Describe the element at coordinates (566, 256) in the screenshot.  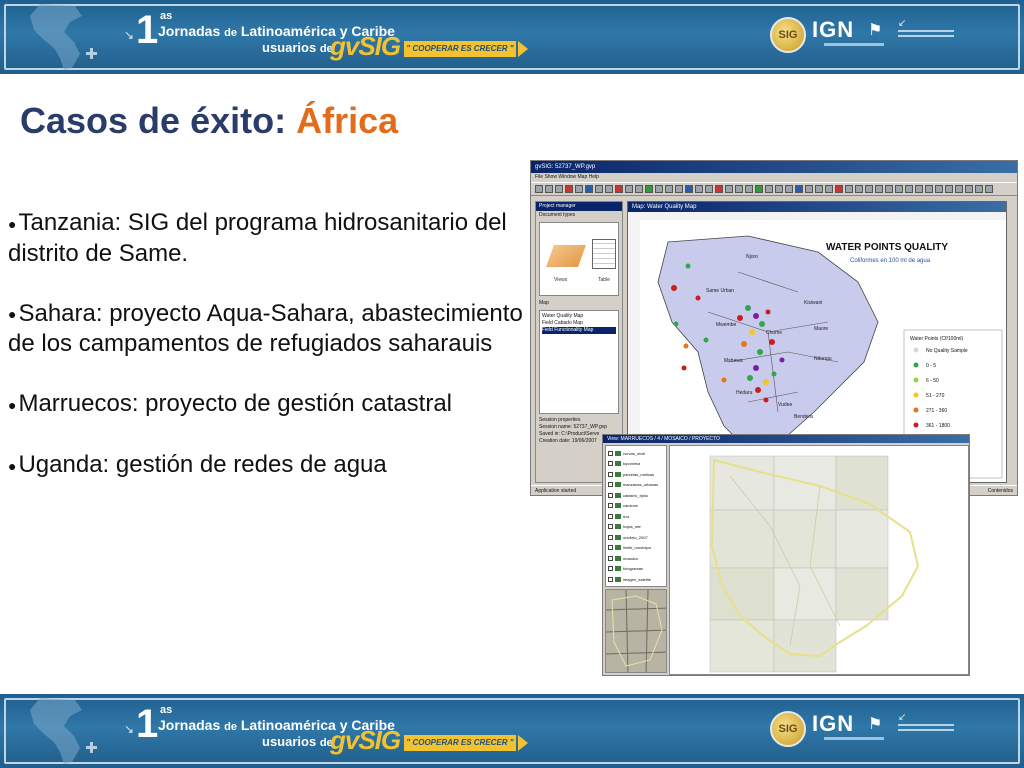
I see `views-doc-icon` at that location.